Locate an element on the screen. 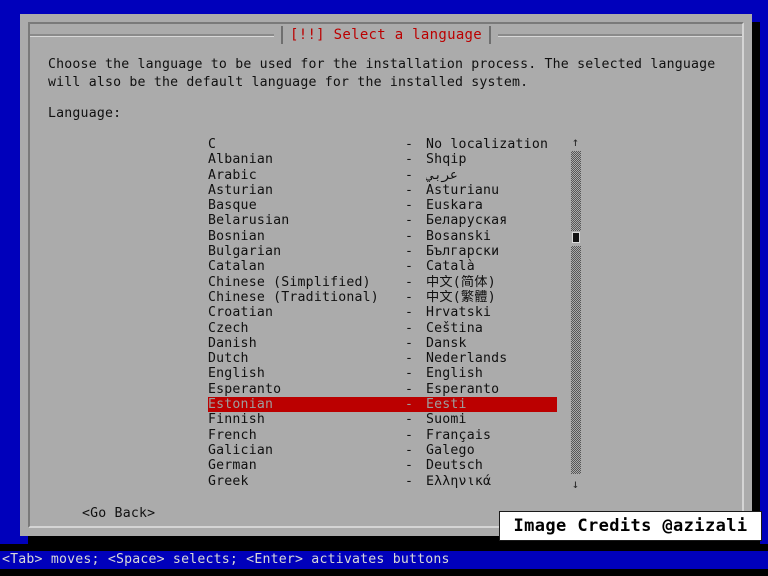  language-name-native: Euskara is located at coordinates (454, 206).